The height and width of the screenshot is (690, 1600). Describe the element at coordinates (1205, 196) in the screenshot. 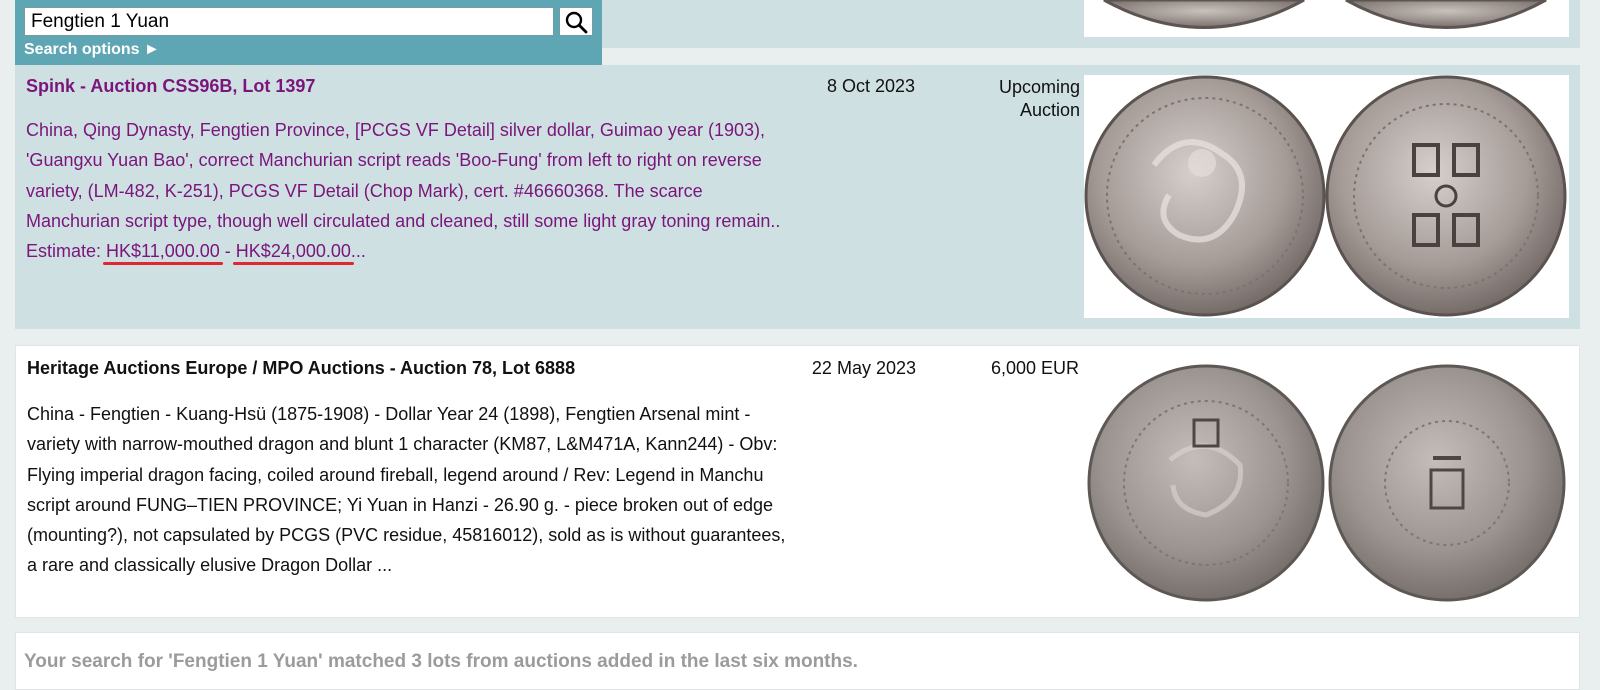

I see `coin-obverse-dragon` at that location.